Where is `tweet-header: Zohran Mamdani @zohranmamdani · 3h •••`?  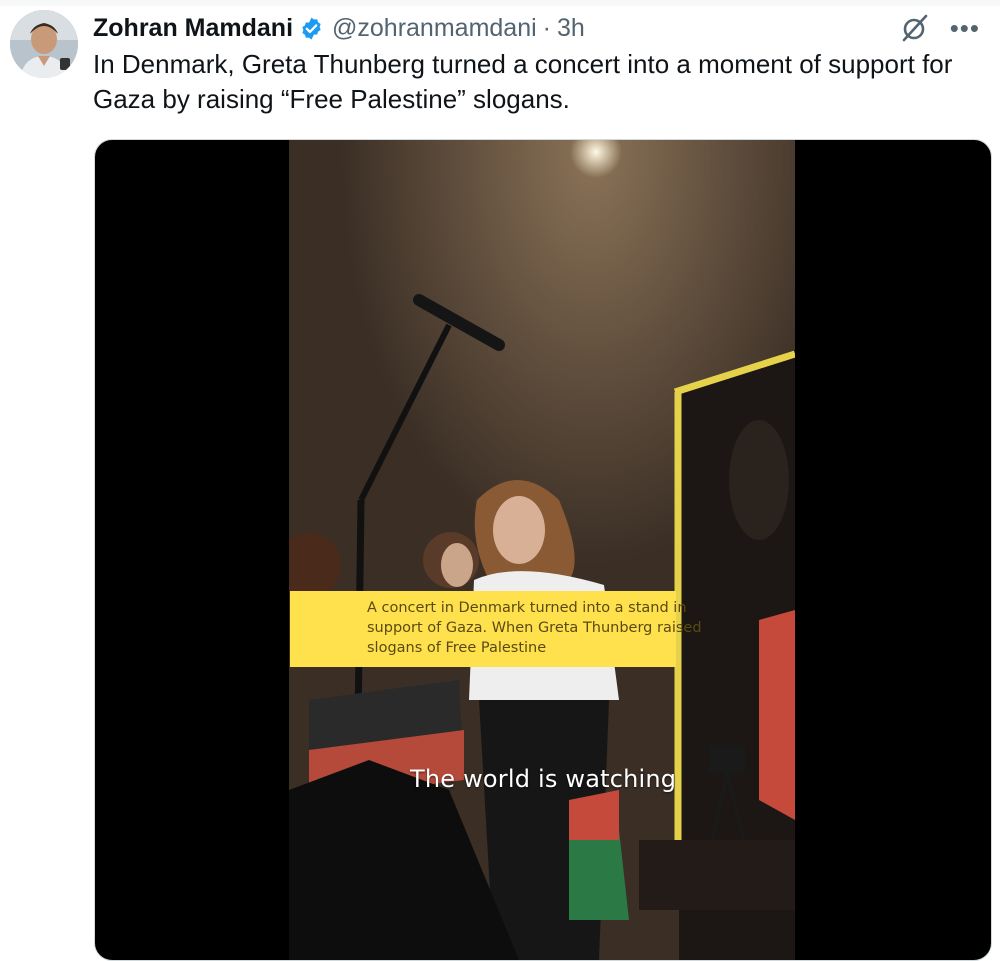
tweet-header: Zohran Mamdani @zohranmamdani · 3h ••• is located at coordinates (536, 28).